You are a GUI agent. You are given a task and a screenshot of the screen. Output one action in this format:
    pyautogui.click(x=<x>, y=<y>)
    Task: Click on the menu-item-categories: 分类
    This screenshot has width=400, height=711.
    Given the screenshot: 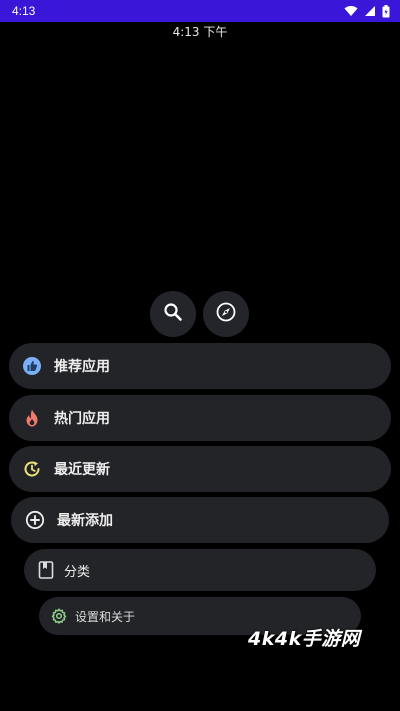 What is the action you would take?
    pyautogui.click(x=200, y=570)
    